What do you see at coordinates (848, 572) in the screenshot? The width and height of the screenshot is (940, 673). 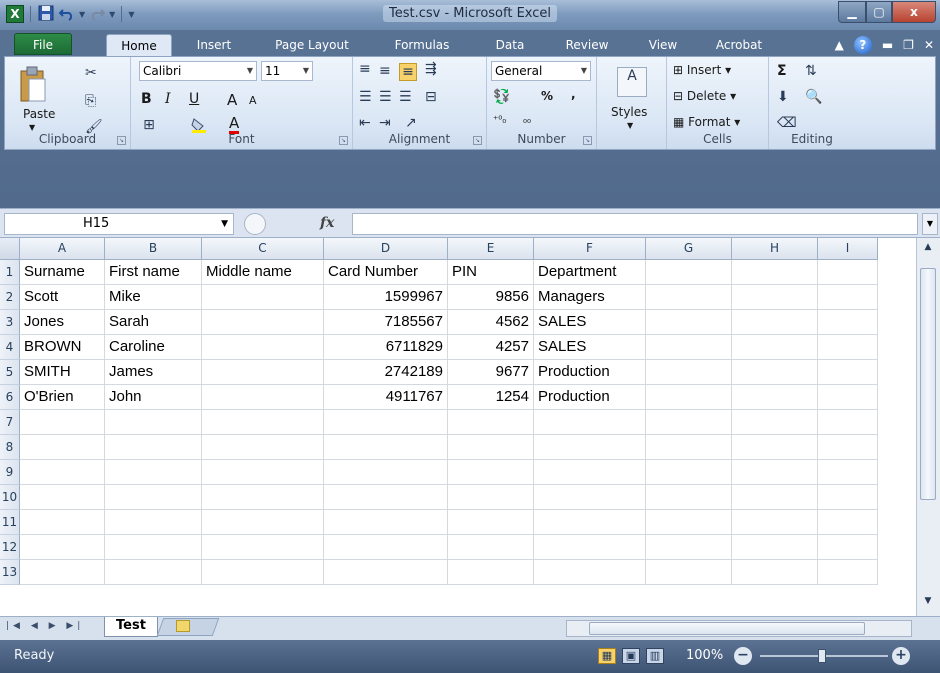 I see `cell-i13` at bounding box center [848, 572].